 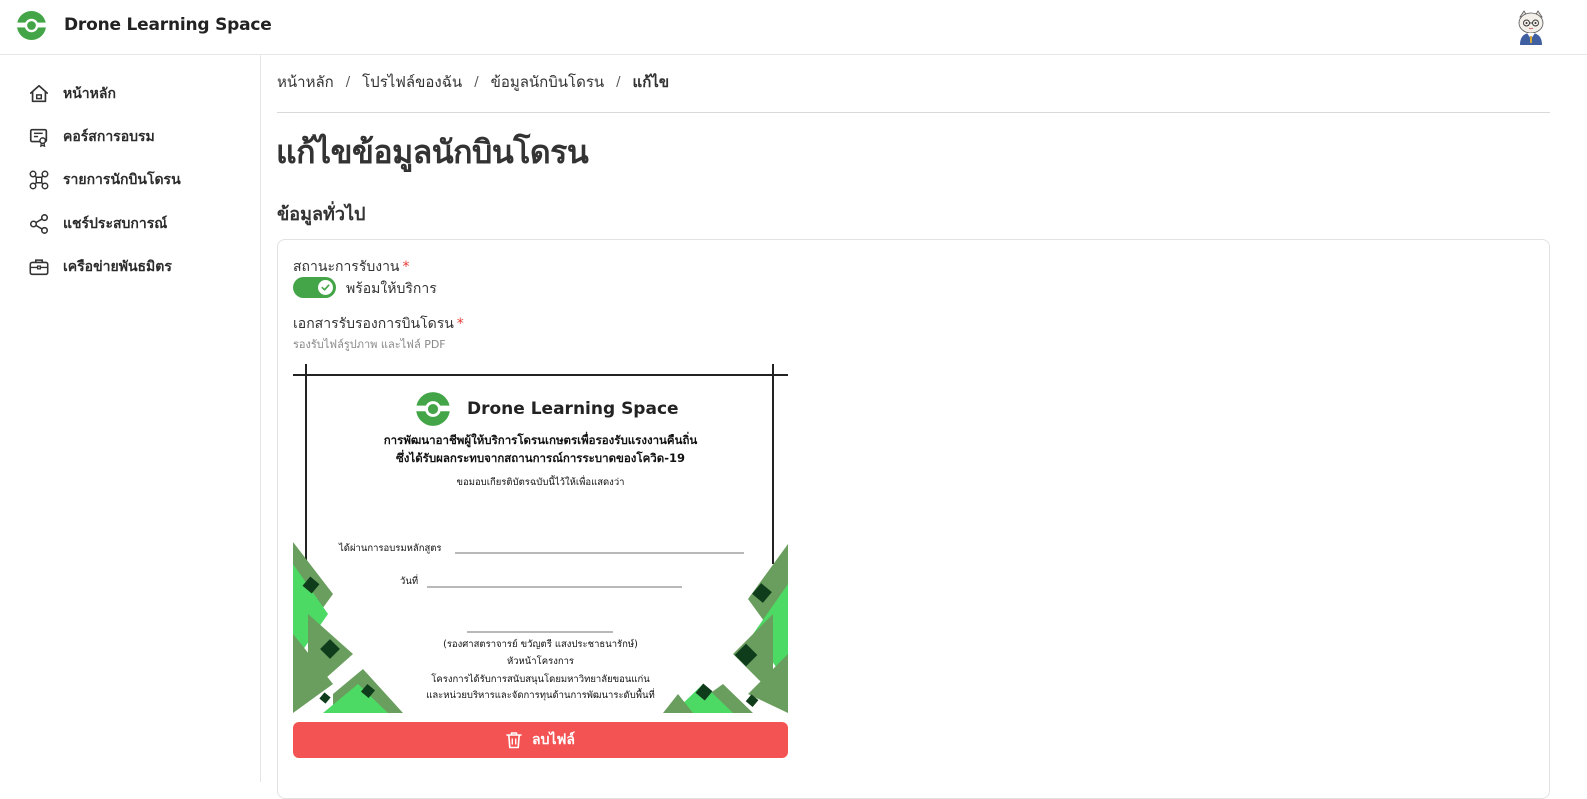 I want to click on sidebar-item-partner-network: เครือข่ายพันธมิตร, so click(x=100, y=267).